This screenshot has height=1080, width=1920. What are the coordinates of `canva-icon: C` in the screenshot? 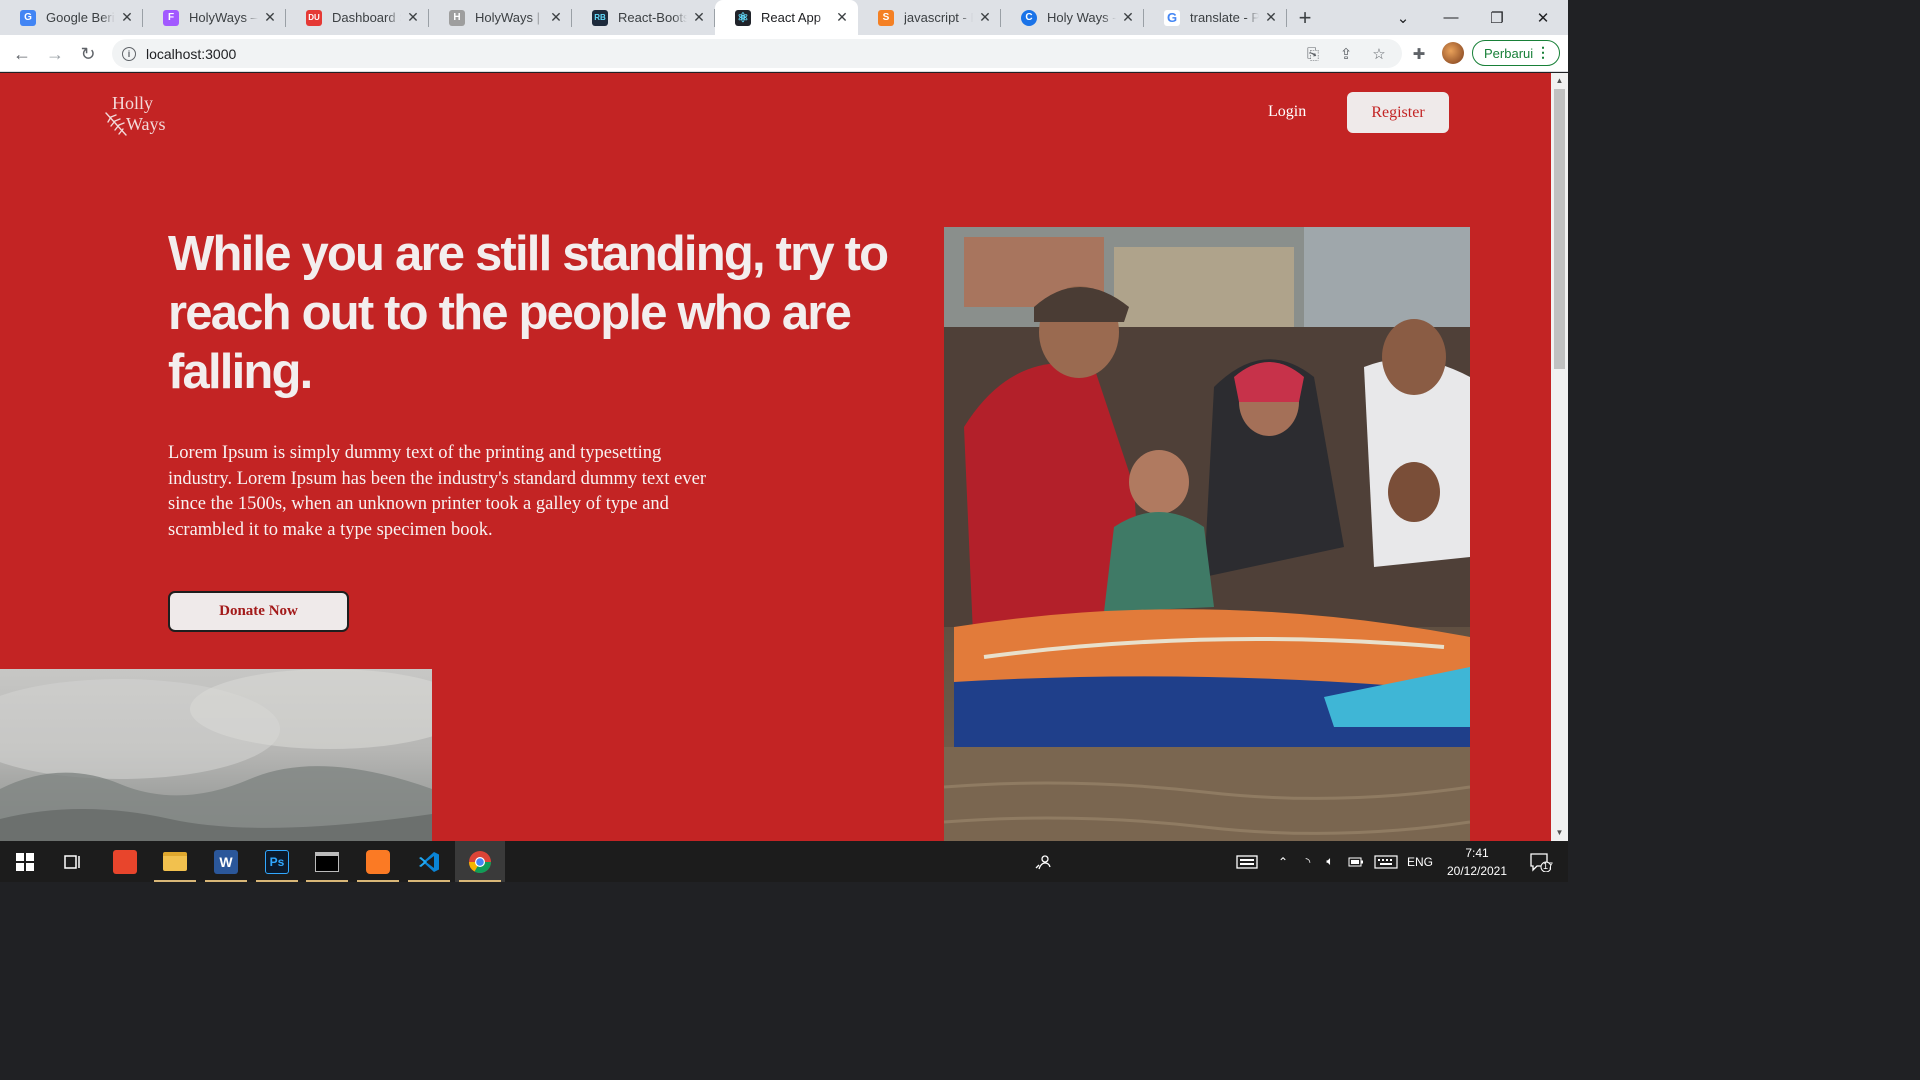 It's located at (1029, 17).